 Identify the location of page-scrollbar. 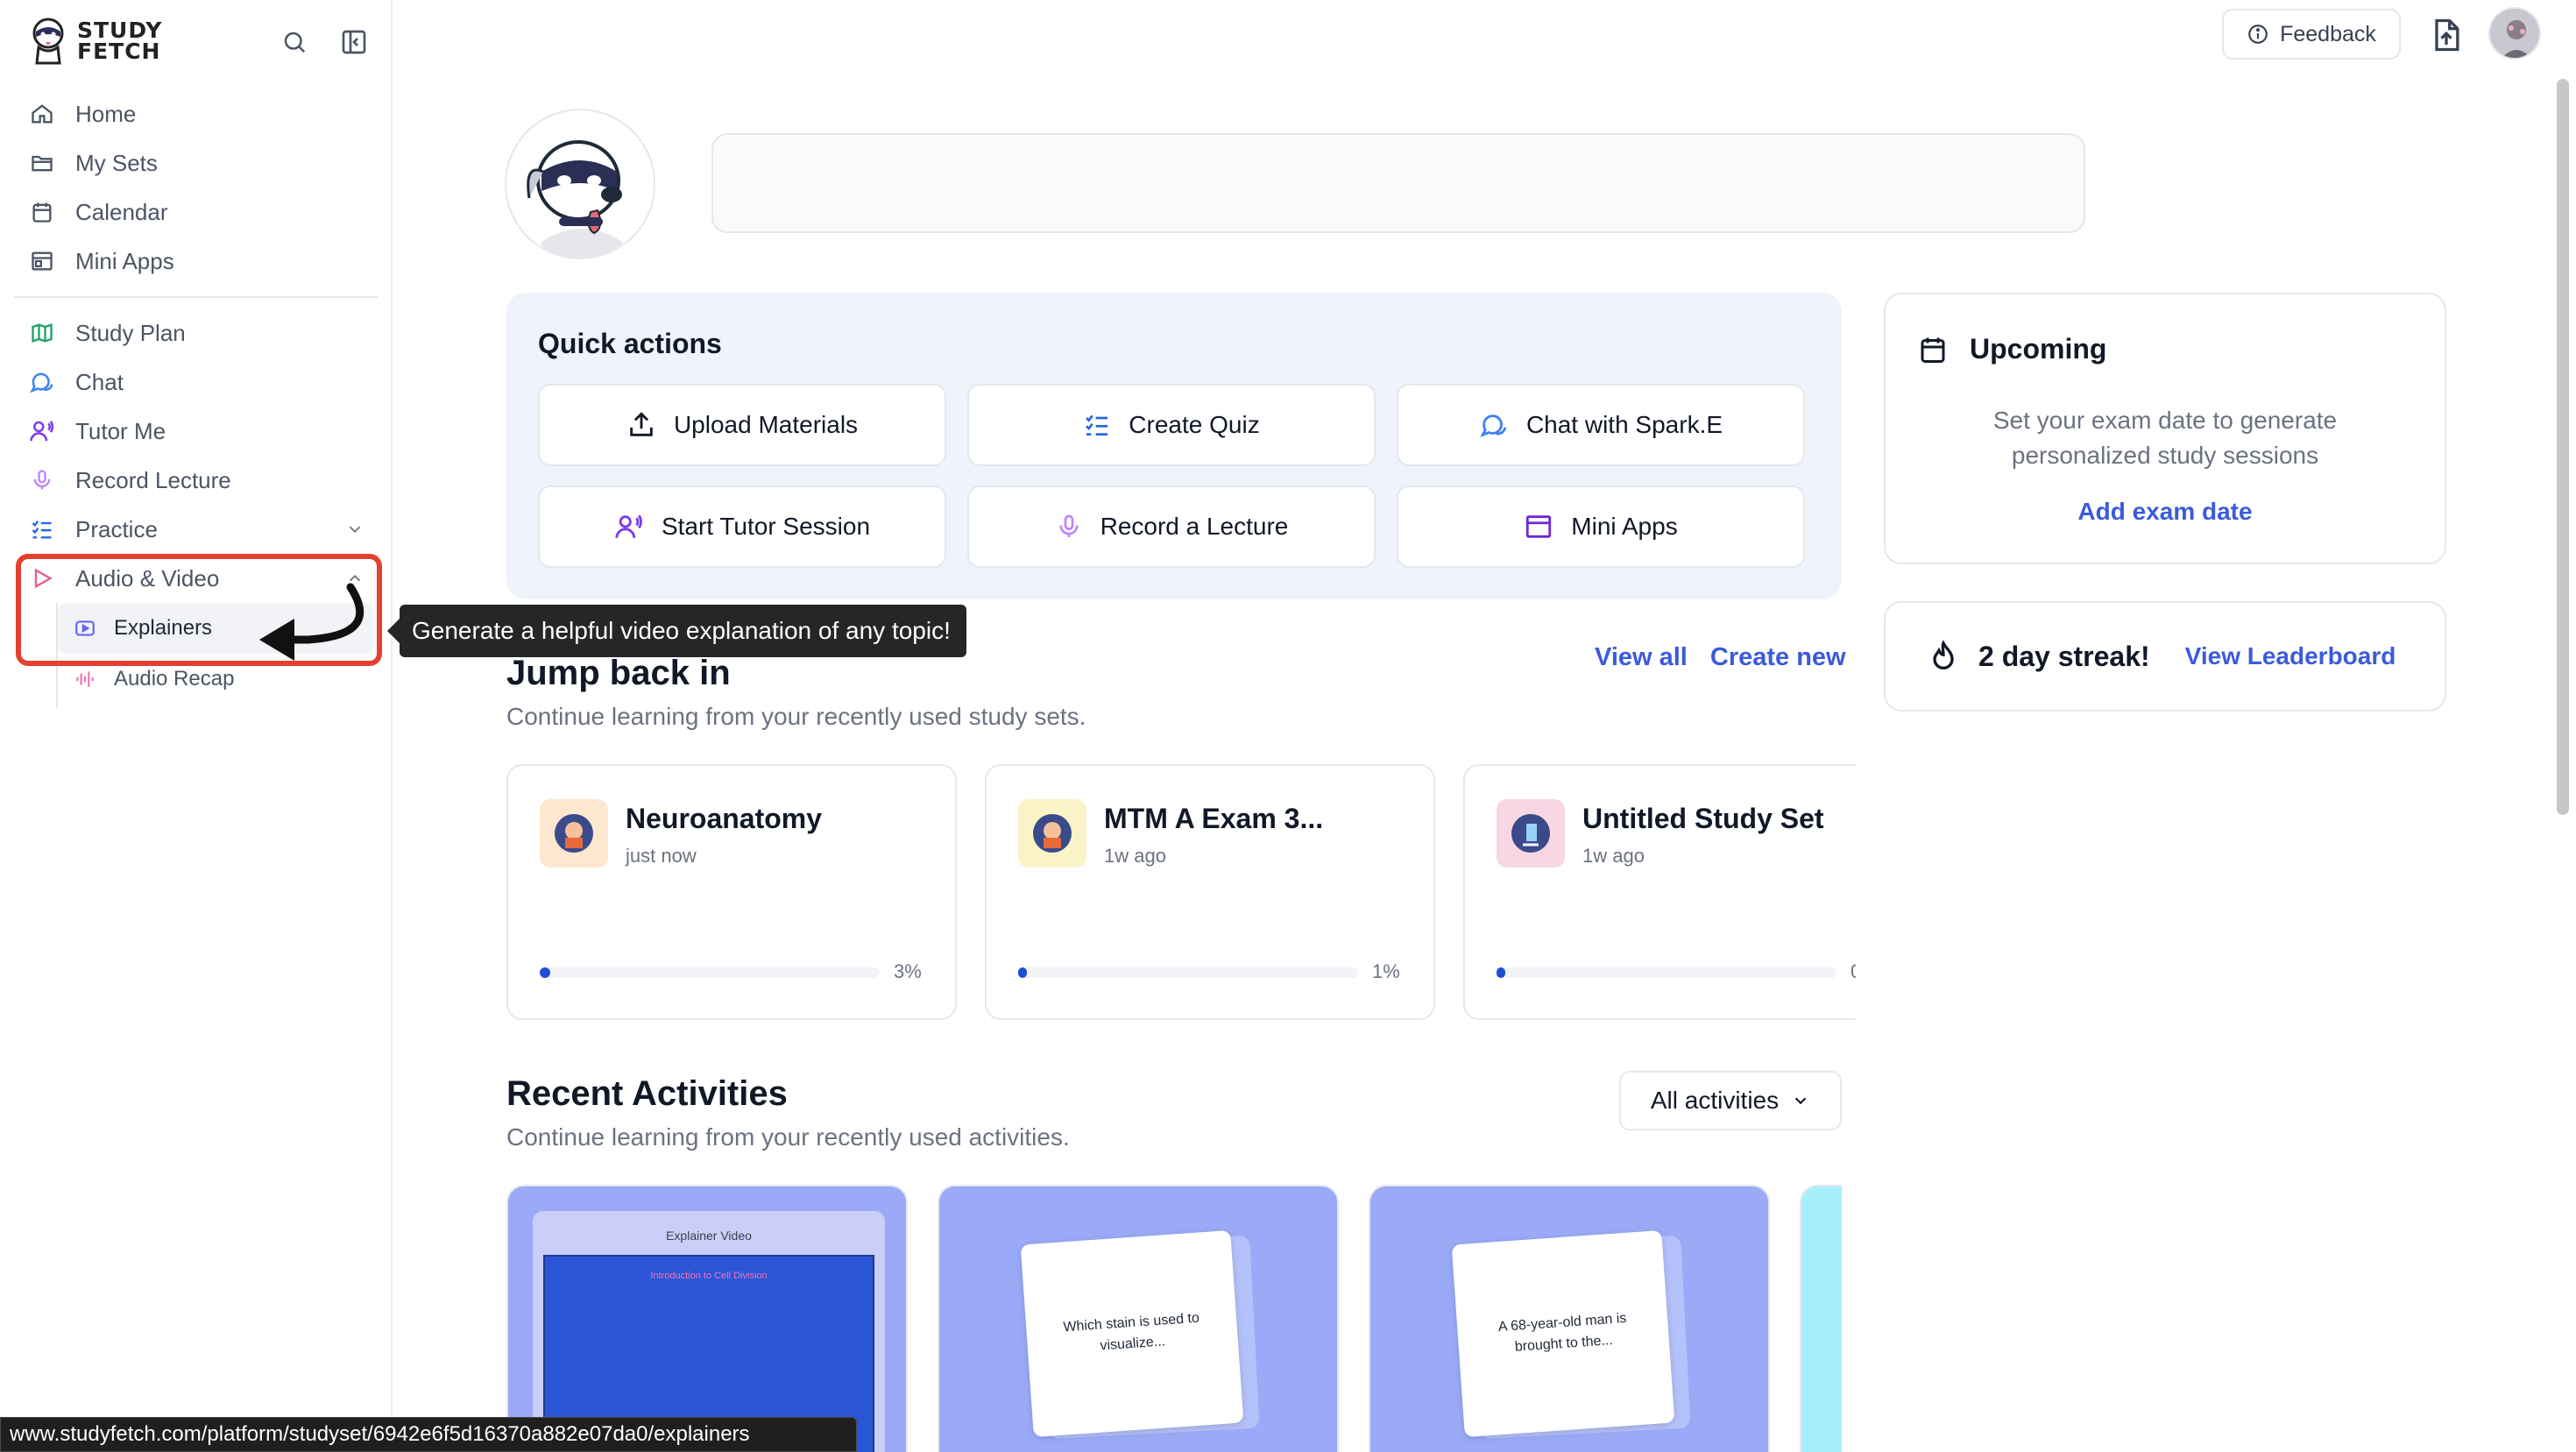
(2563, 447).